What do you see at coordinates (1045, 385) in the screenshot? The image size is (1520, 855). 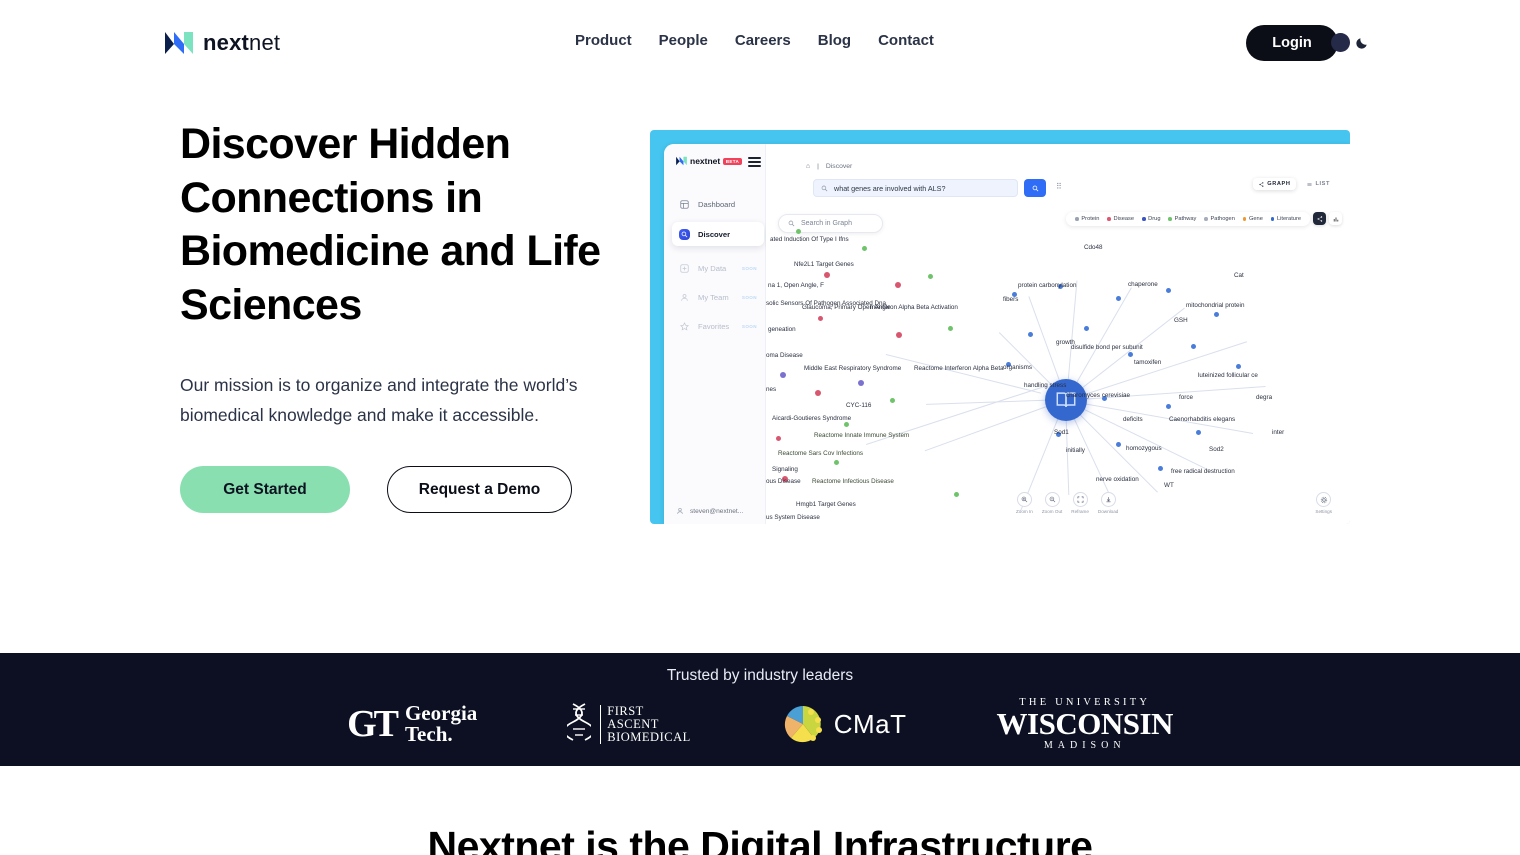 I see `graph-node-label: handling stress` at bounding box center [1045, 385].